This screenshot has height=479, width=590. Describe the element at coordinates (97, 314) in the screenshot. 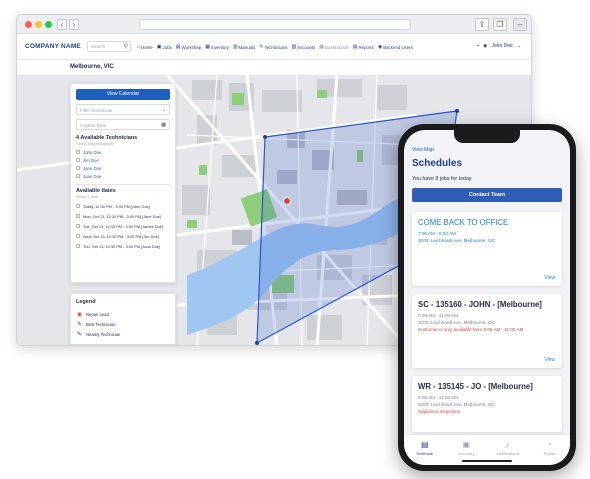

I see `legend-label: Repair Lead` at that location.